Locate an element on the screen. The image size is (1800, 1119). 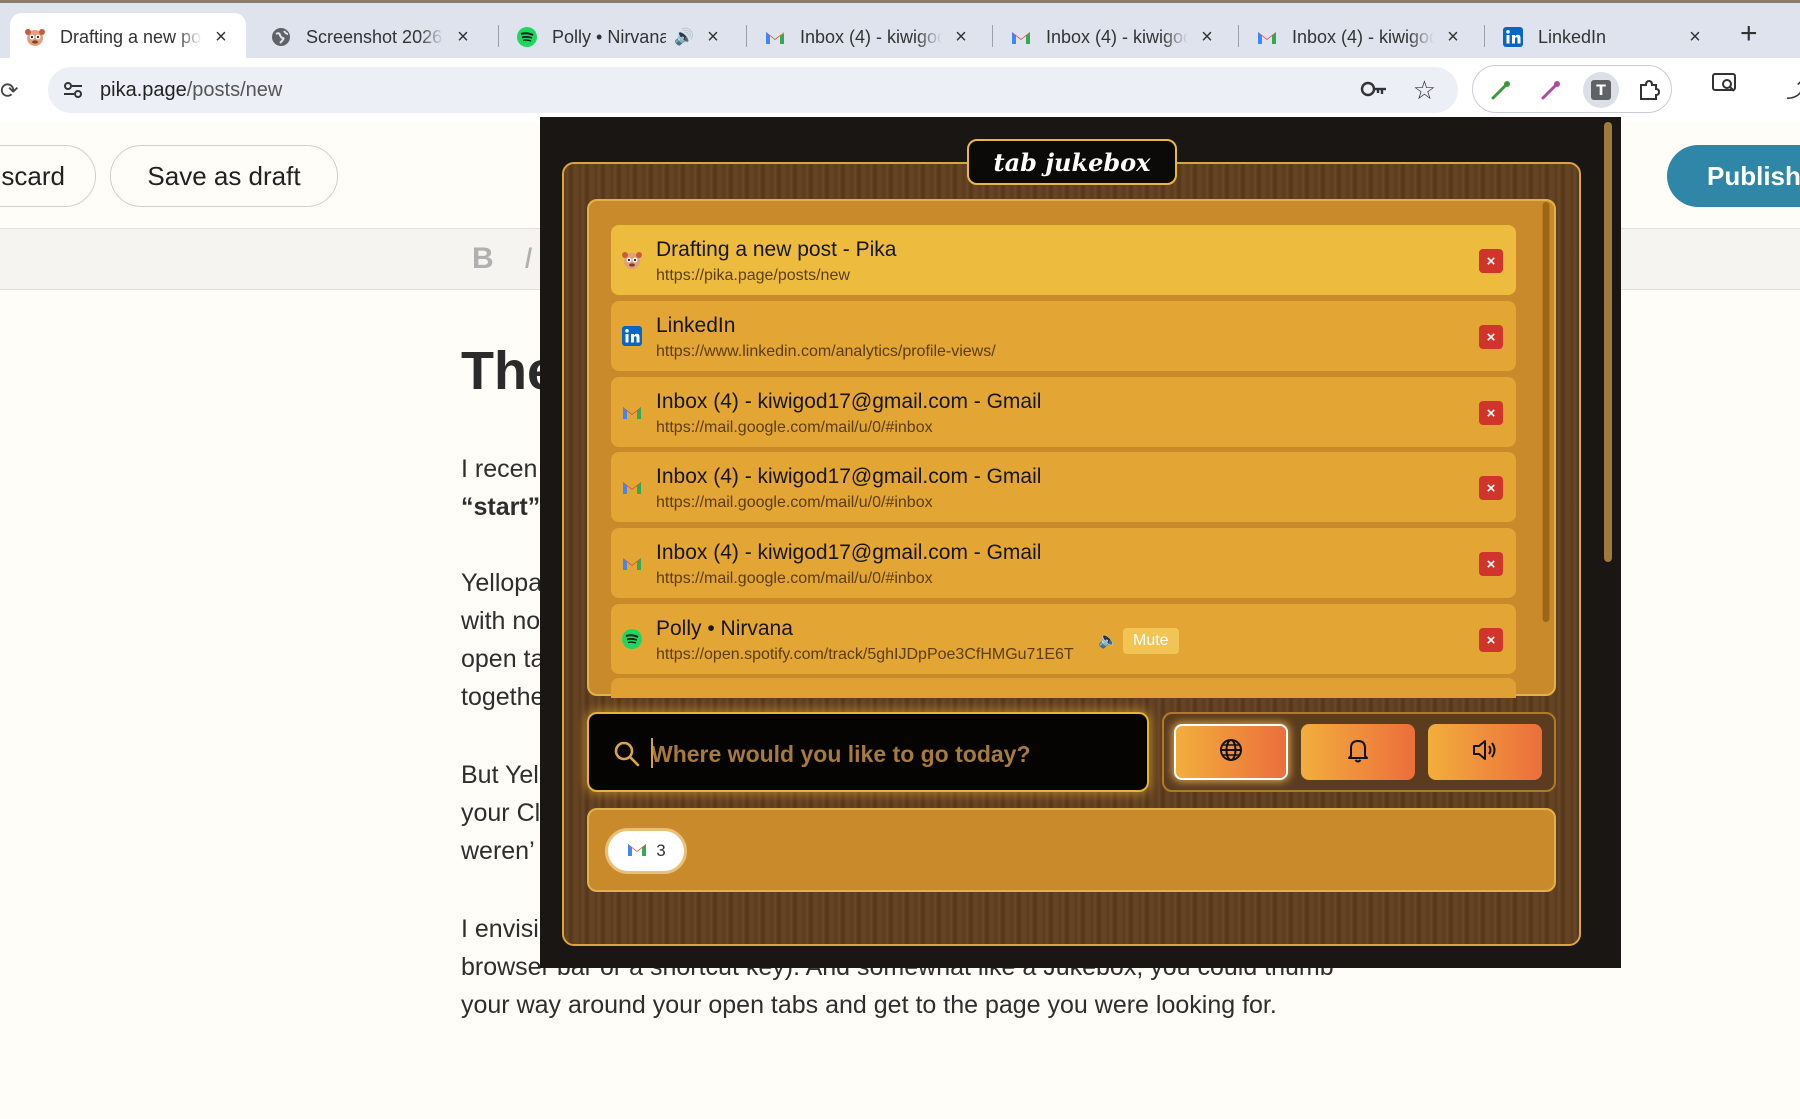
chip-count: 3 is located at coordinates (661, 850).